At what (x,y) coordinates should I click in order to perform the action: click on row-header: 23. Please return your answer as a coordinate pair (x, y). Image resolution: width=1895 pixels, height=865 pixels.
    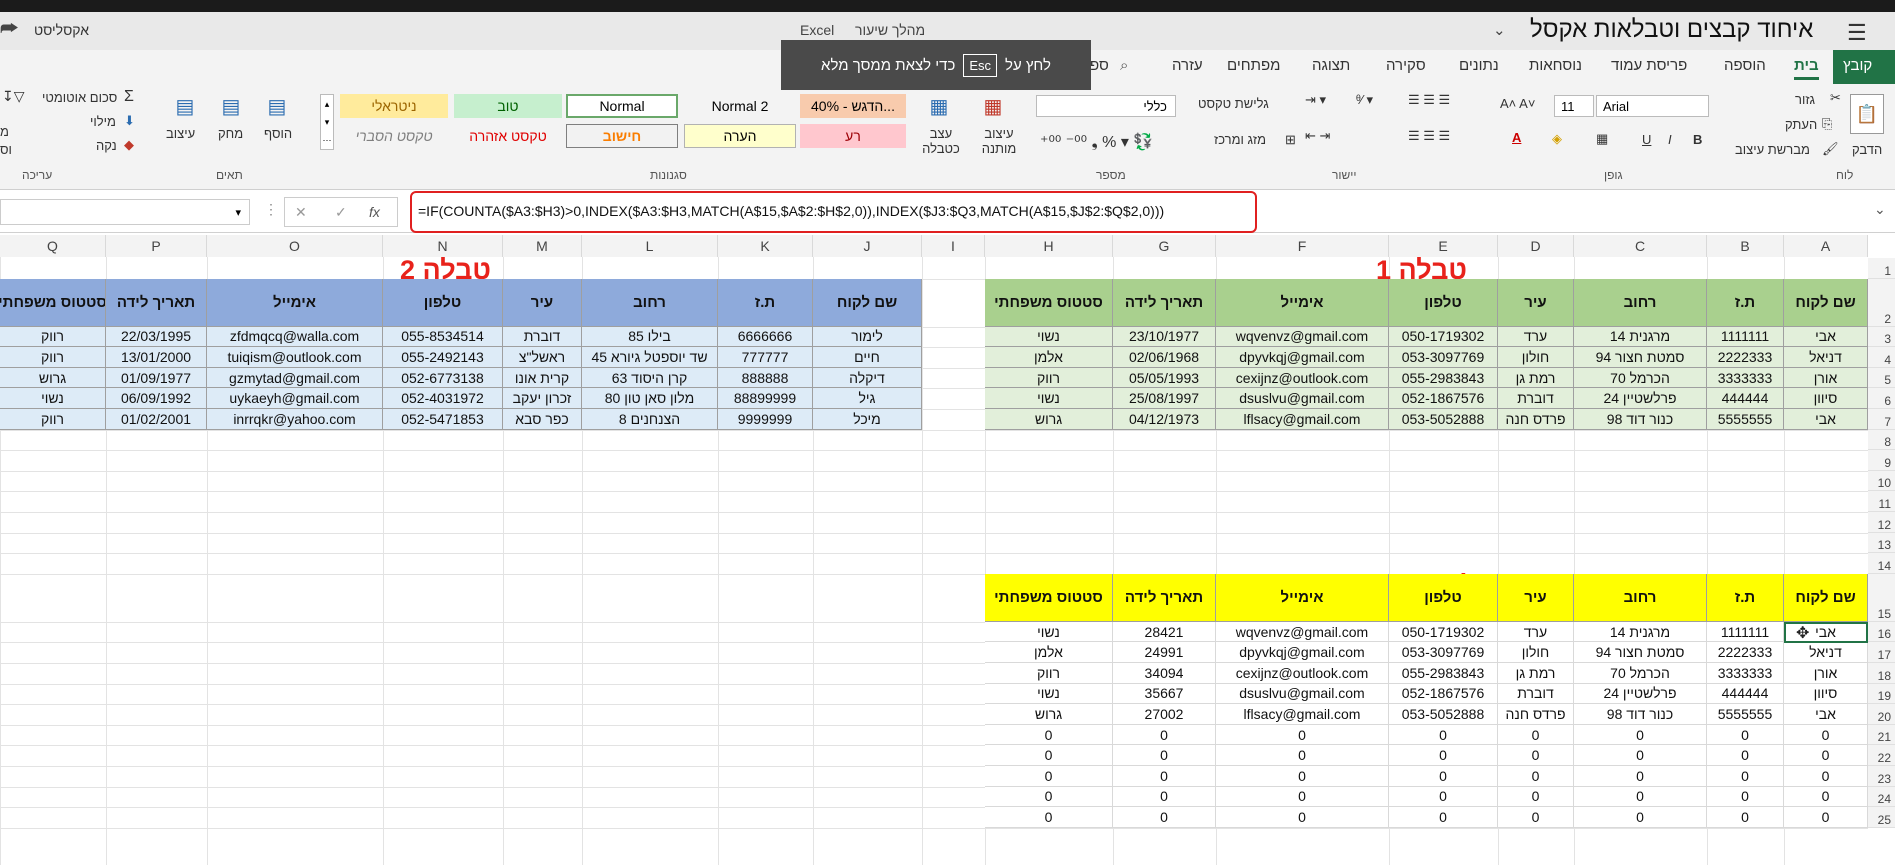
    Looking at the image, I should click on (1881, 776).